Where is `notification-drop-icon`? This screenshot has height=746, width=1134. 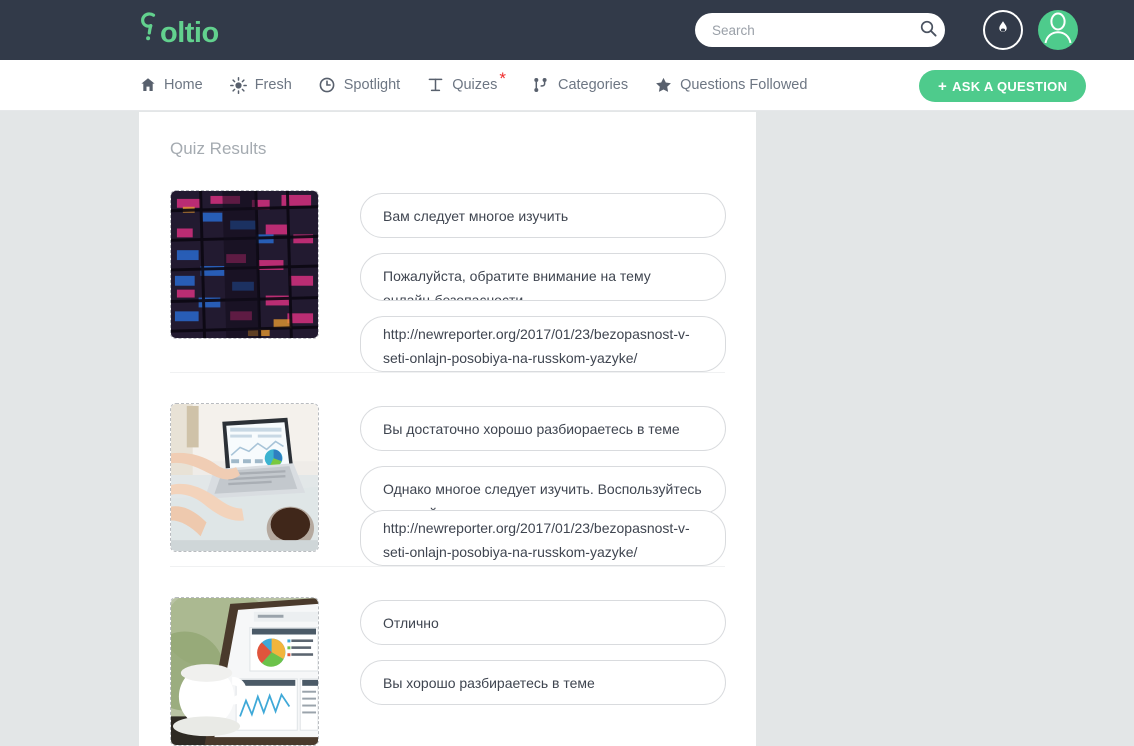
notification-drop-icon is located at coordinates (1003, 30).